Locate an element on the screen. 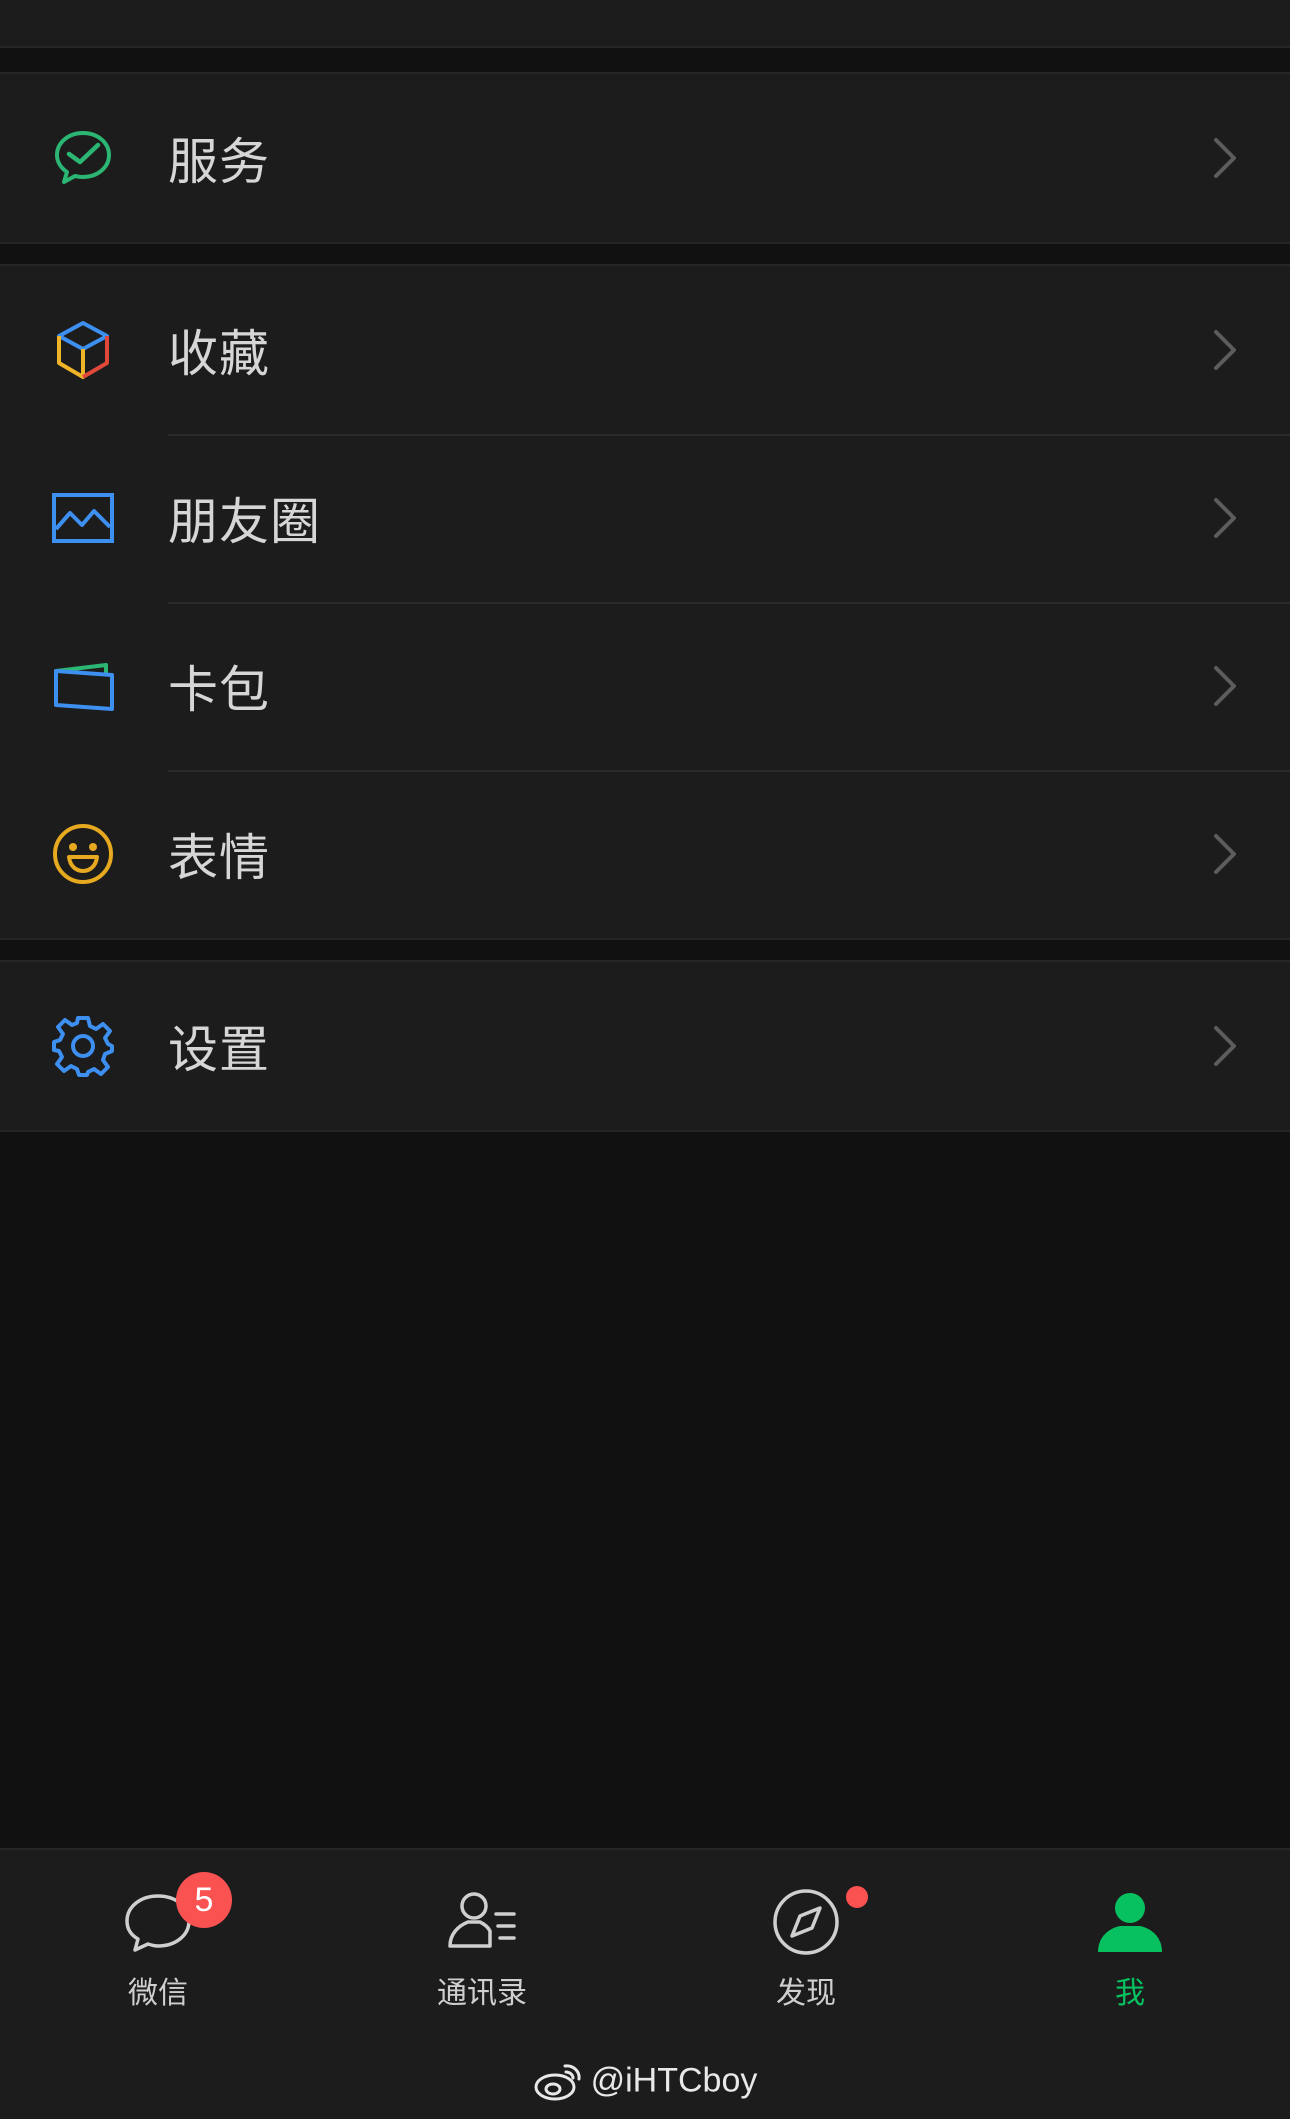  person-icon is located at coordinates (1130, 1922).